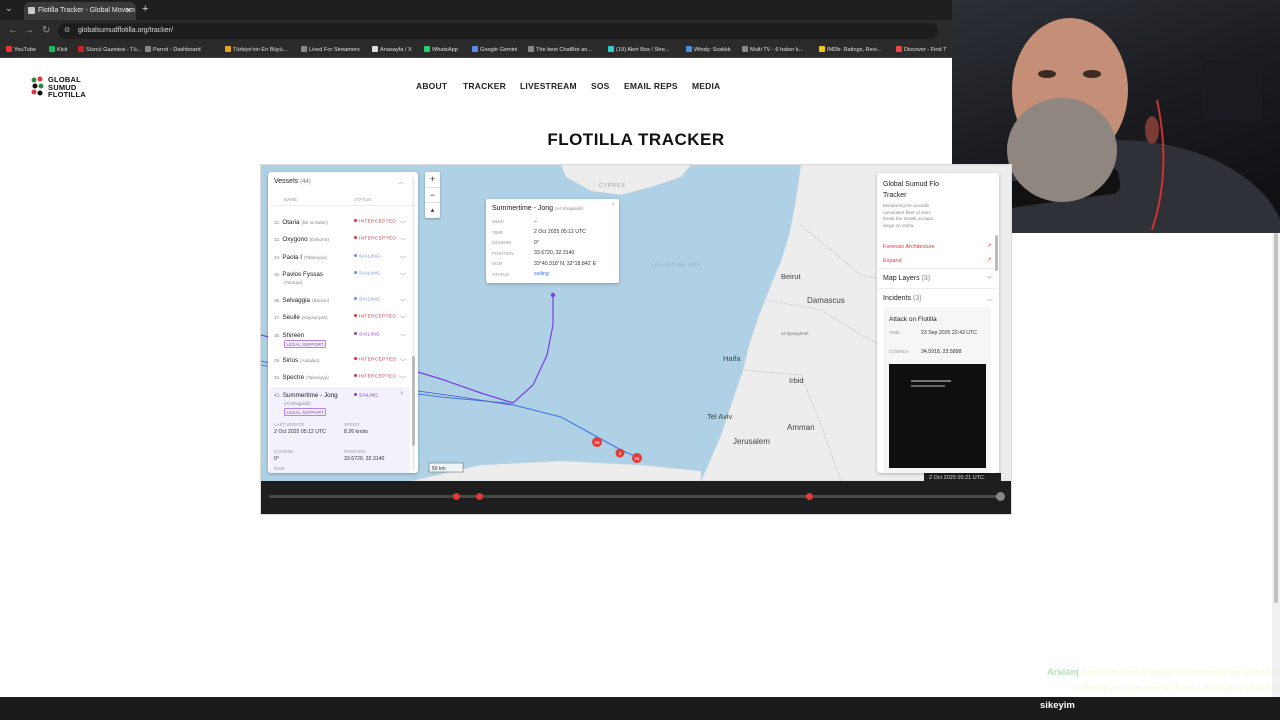 This screenshot has height=720, width=1280. I want to click on map-layers-toggle: Map Layers (3), so click(906, 278).